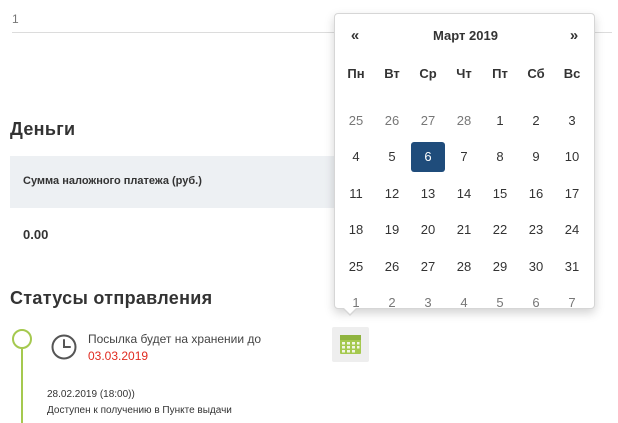  Describe the element at coordinates (428, 230) in the screenshot. I see `day-cell: 20` at that location.